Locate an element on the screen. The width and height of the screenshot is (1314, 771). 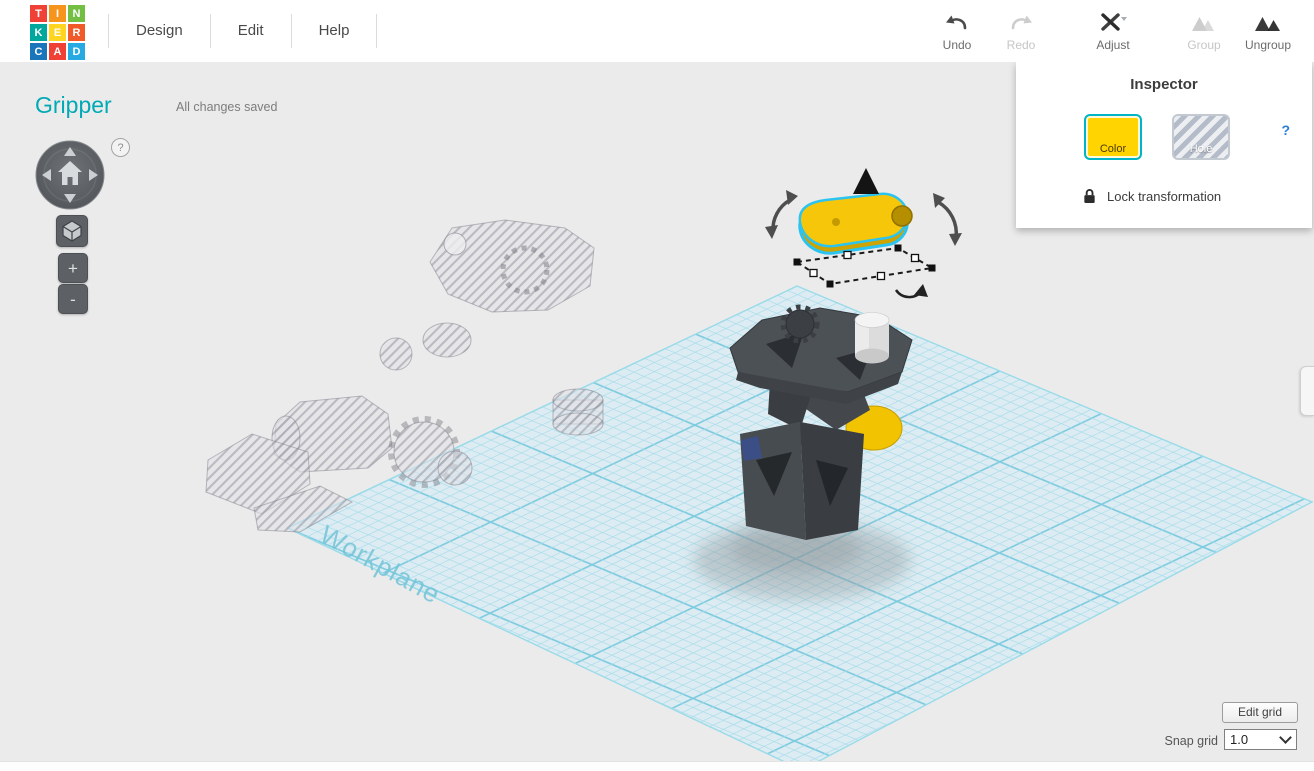
group-icon is located at coordinates (1204, 22).